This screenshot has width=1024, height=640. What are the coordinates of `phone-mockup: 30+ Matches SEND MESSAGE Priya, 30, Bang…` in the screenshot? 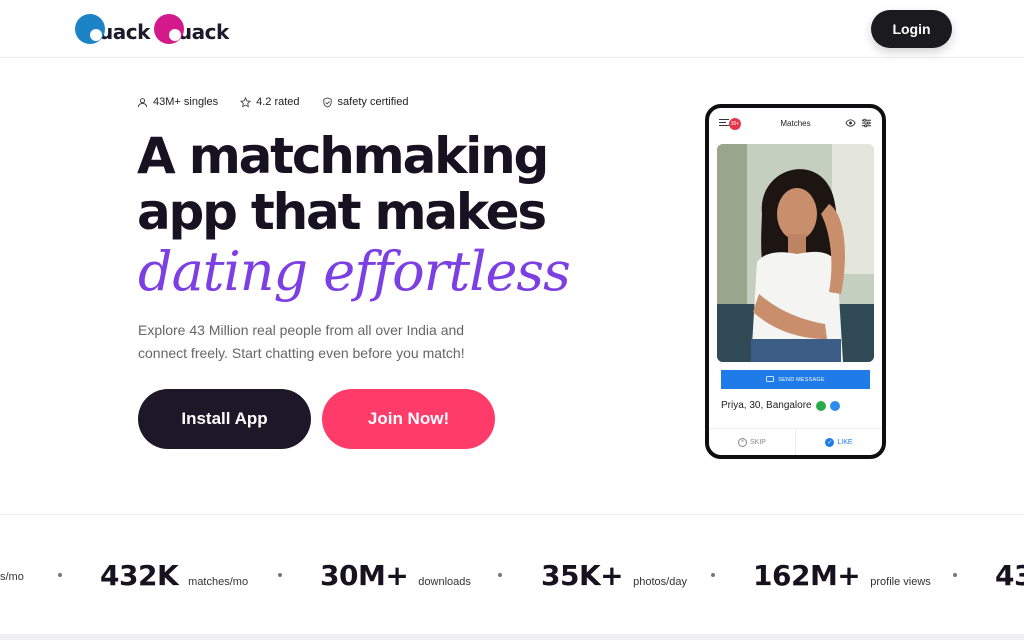 It's located at (795, 281).